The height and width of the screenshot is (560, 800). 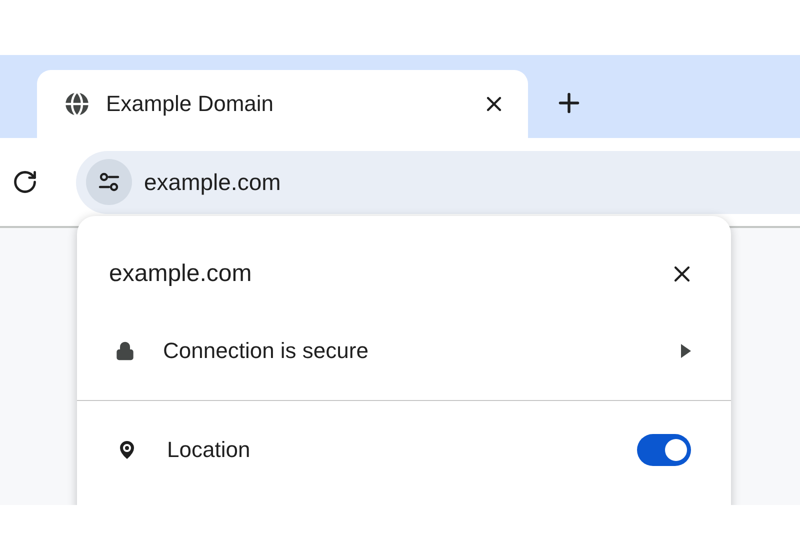 What do you see at coordinates (125, 351) in the screenshot?
I see `lock-icon` at bounding box center [125, 351].